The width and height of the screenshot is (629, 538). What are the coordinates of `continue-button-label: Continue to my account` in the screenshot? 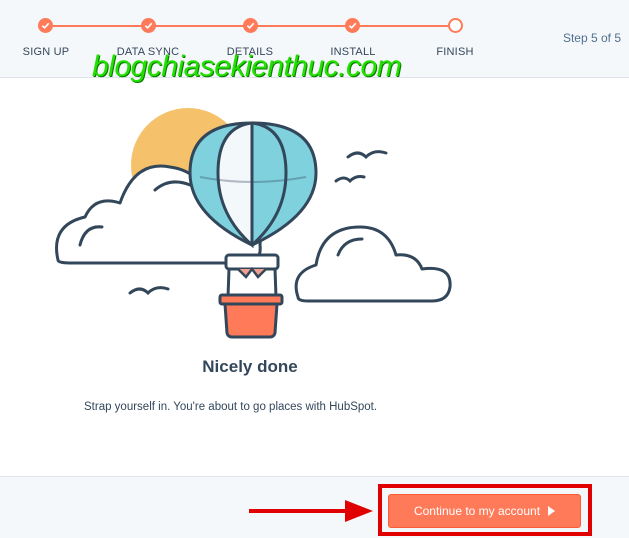 It's located at (477, 511).